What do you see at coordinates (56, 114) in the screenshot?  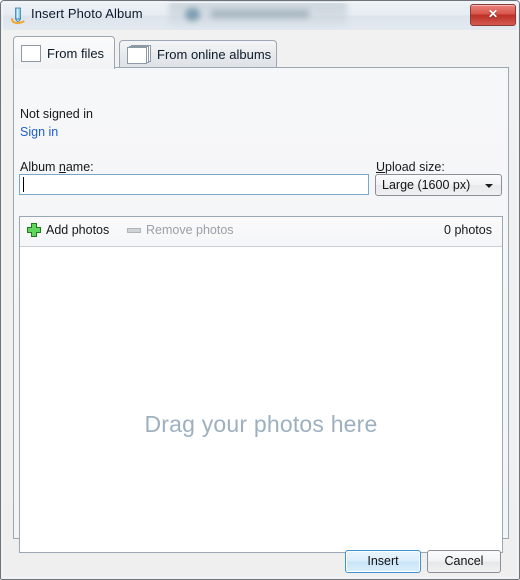 I see `signin-status: Not signed in` at bounding box center [56, 114].